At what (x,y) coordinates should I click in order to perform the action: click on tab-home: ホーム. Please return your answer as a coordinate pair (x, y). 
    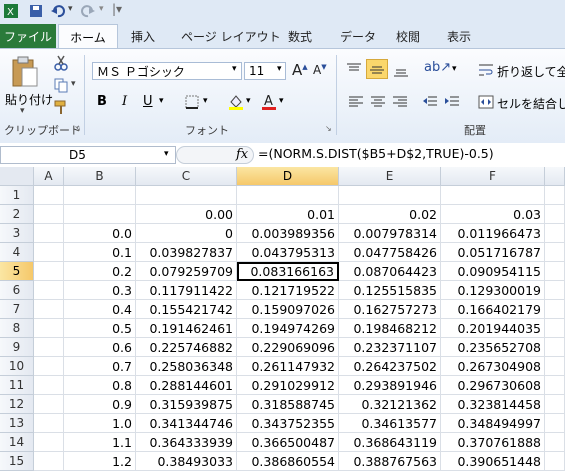
    Looking at the image, I should click on (88, 36).